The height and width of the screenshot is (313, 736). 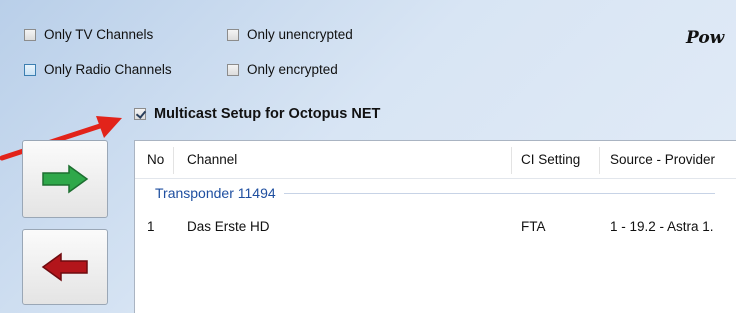 I want to click on column-header-channel: Channel, so click(x=212, y=159).